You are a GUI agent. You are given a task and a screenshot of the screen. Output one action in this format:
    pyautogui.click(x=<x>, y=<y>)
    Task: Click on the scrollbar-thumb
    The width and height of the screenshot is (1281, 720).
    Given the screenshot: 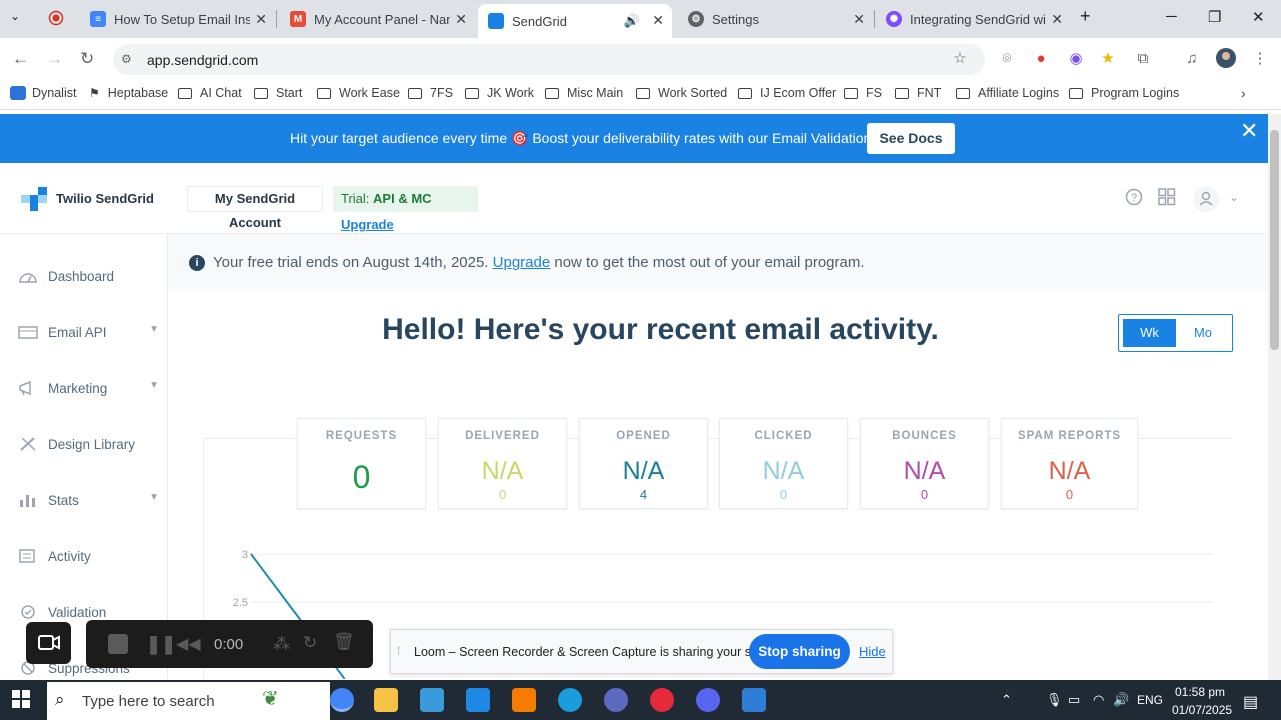 What is the action you would take?
    pyautogui.click(x=1274, y=240)
    